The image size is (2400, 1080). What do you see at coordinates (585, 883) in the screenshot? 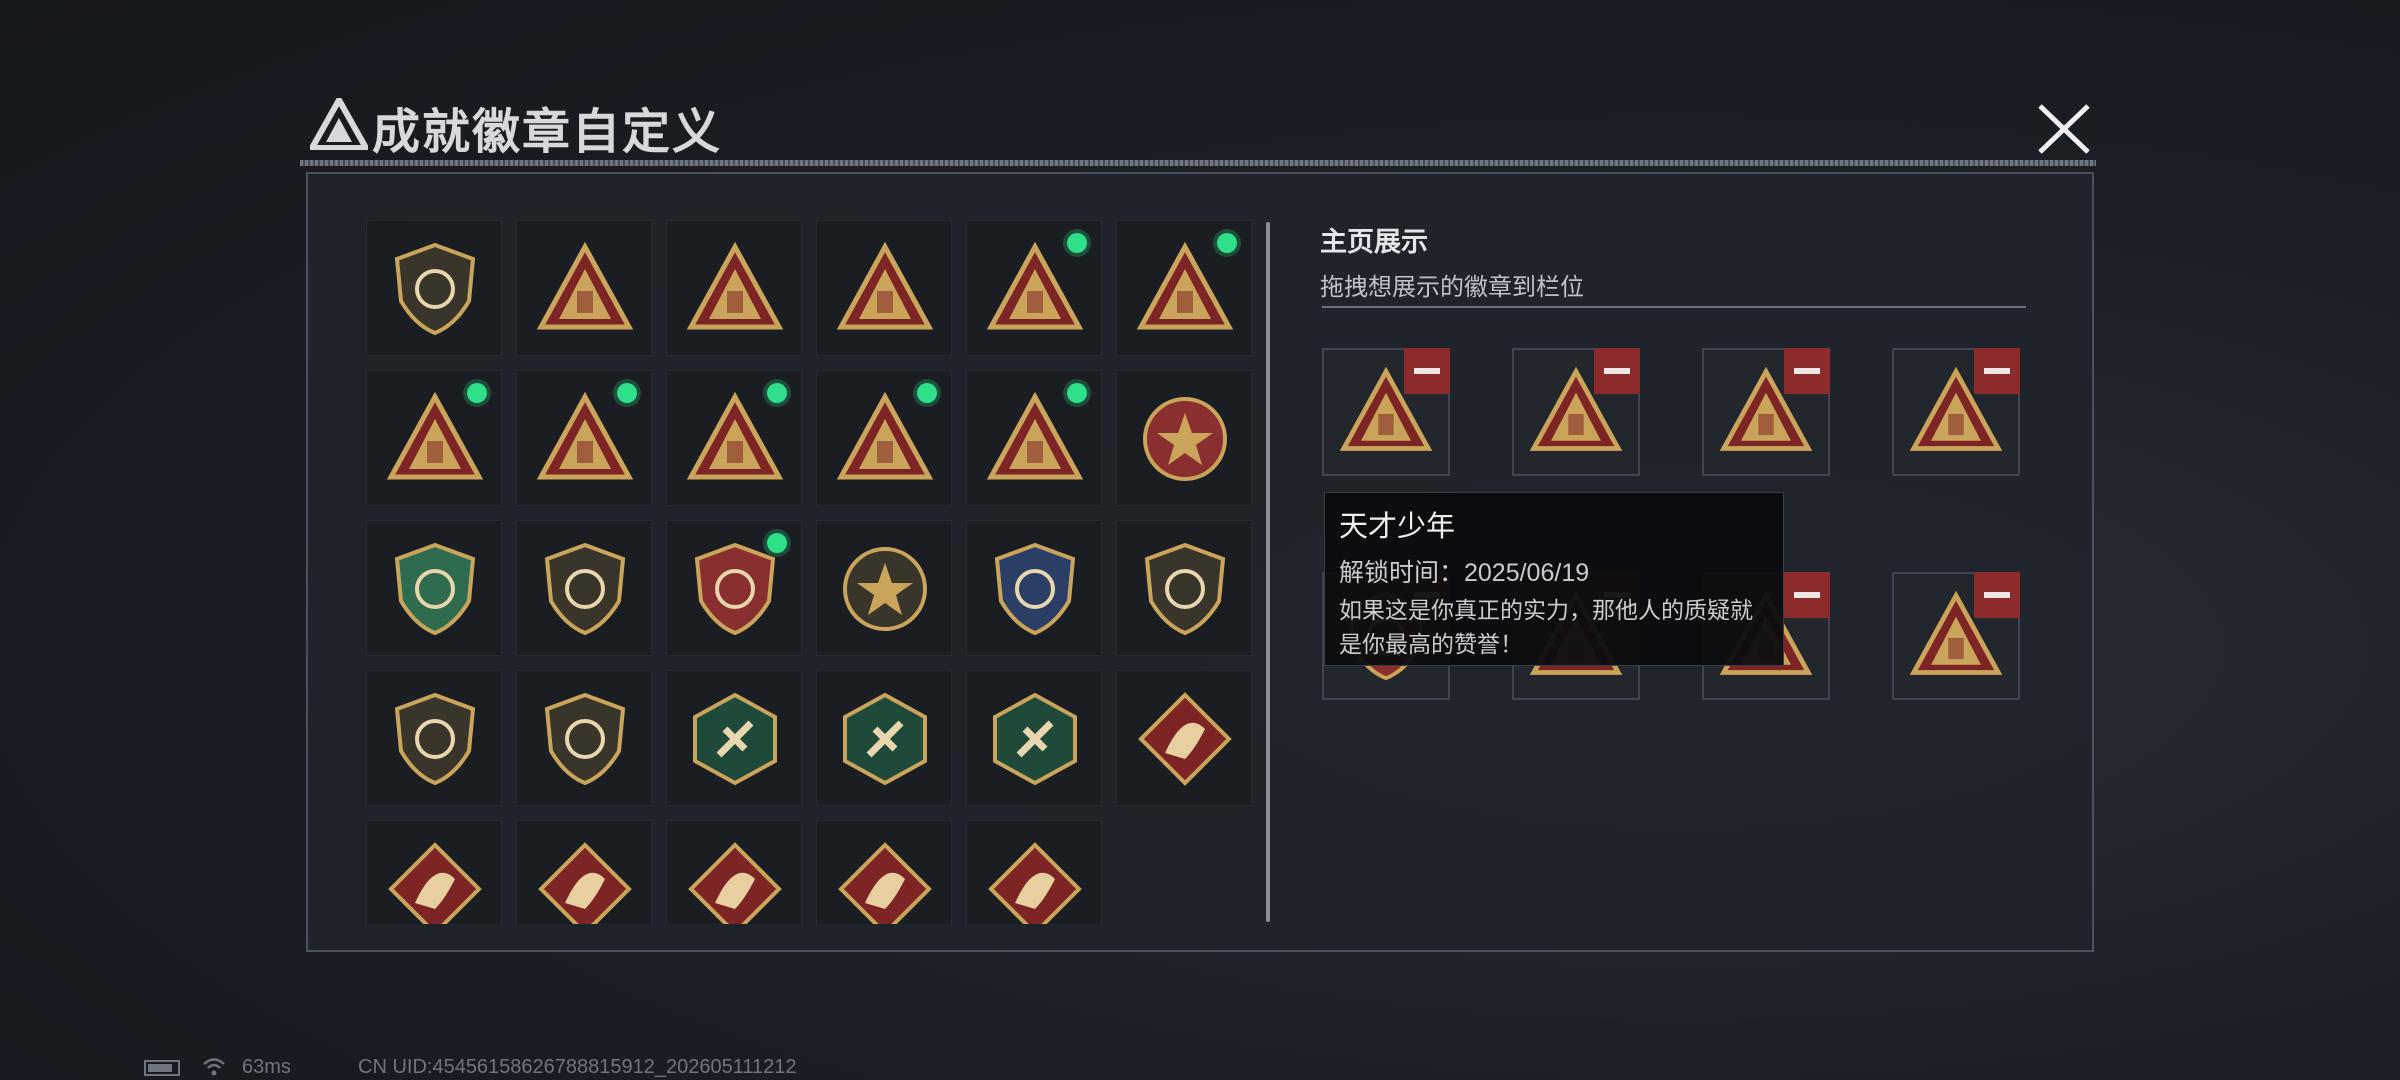
I see `monkey-diamond-badge-icon` at bounding box center [585, 883].